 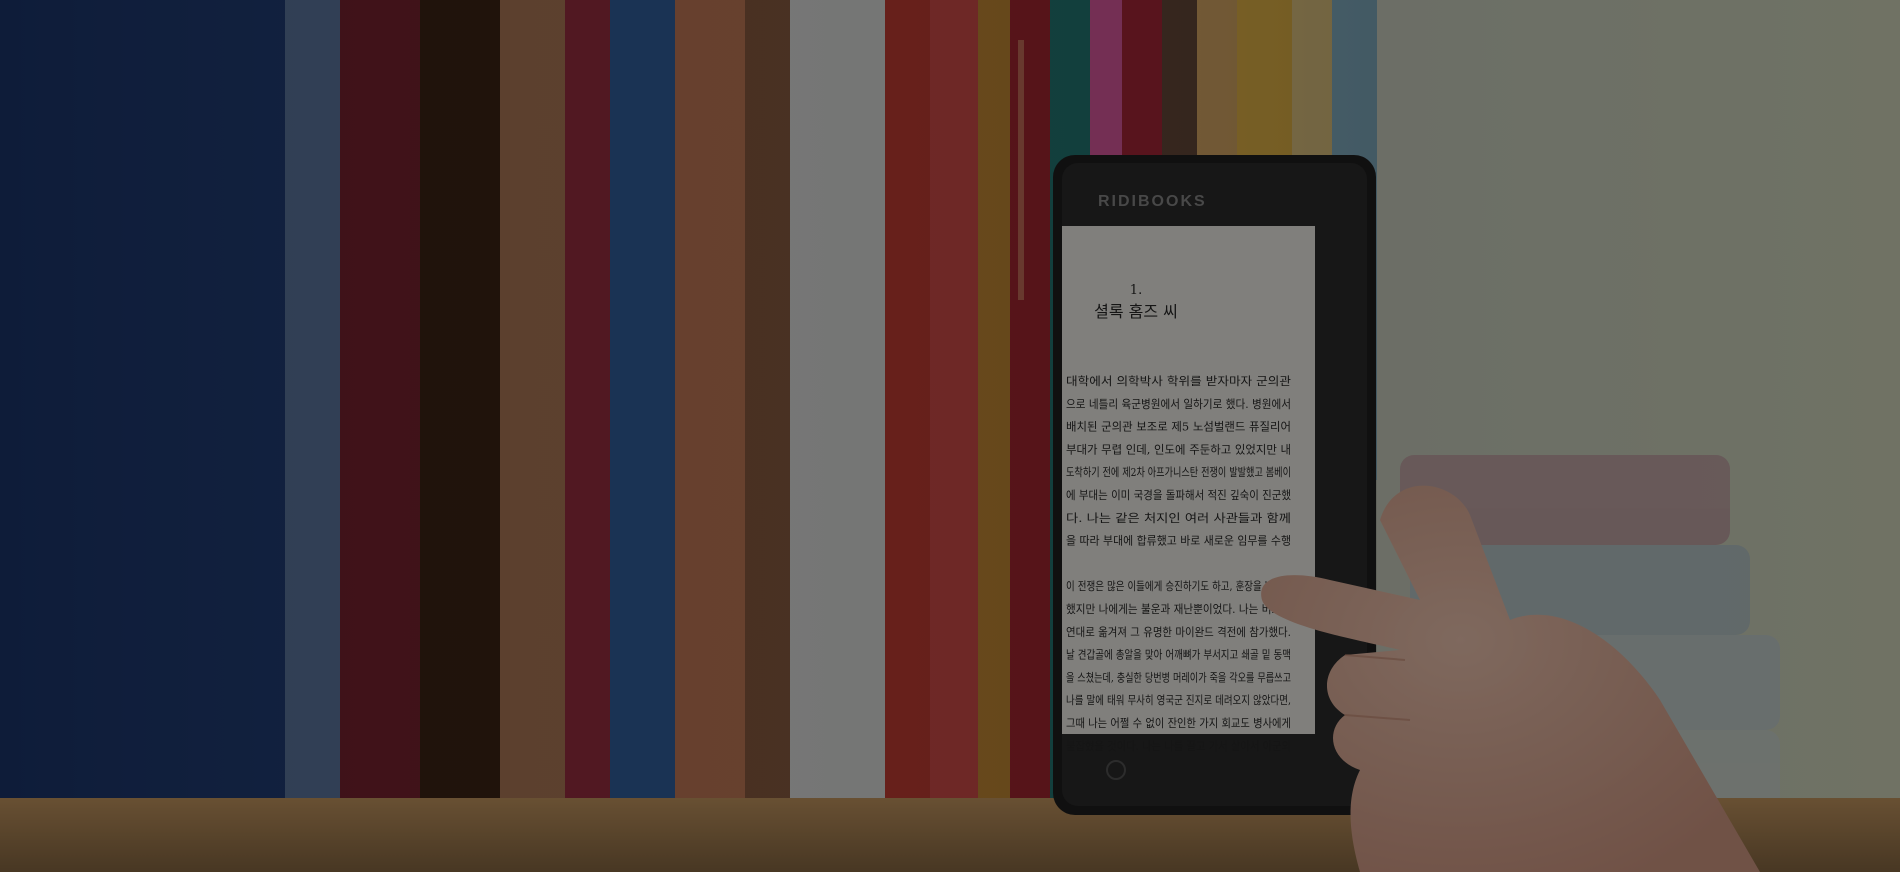 What do you see at coordinates (1136, 290) in the screenshot?
I see `chapter-number: 1.` at bounding box center [1136, 290].